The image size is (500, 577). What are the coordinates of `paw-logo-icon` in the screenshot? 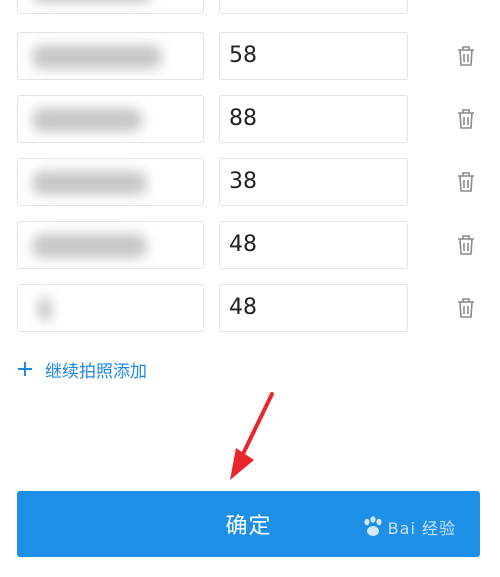 It's located at (373, 526).